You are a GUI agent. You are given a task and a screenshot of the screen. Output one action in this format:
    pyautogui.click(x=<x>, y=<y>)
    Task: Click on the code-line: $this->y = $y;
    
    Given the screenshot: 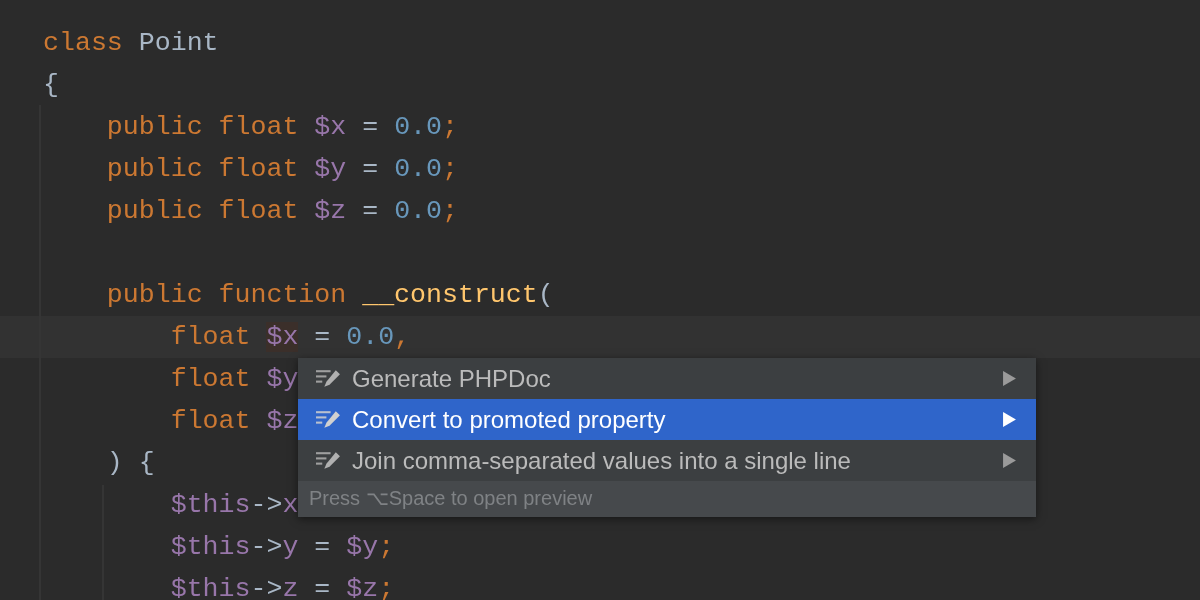 What is the action you would take?
    pyautogui.click(x=282, y=547)
    